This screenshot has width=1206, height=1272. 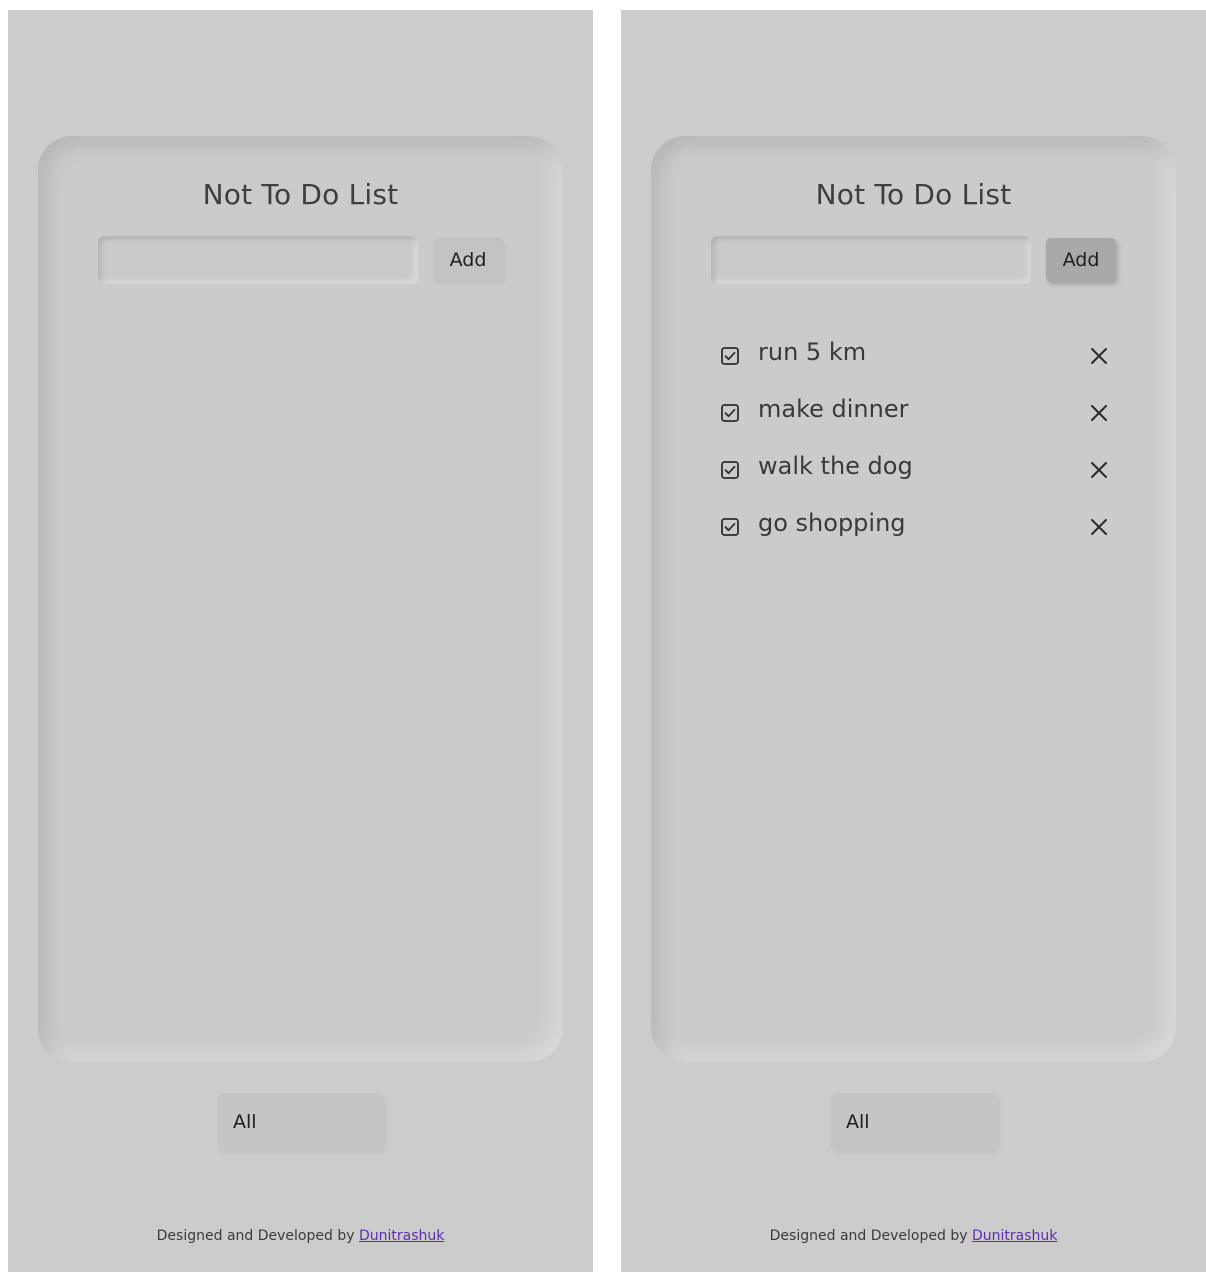 I want to click on task-item: run 5 km, so click(x=917, y=364).